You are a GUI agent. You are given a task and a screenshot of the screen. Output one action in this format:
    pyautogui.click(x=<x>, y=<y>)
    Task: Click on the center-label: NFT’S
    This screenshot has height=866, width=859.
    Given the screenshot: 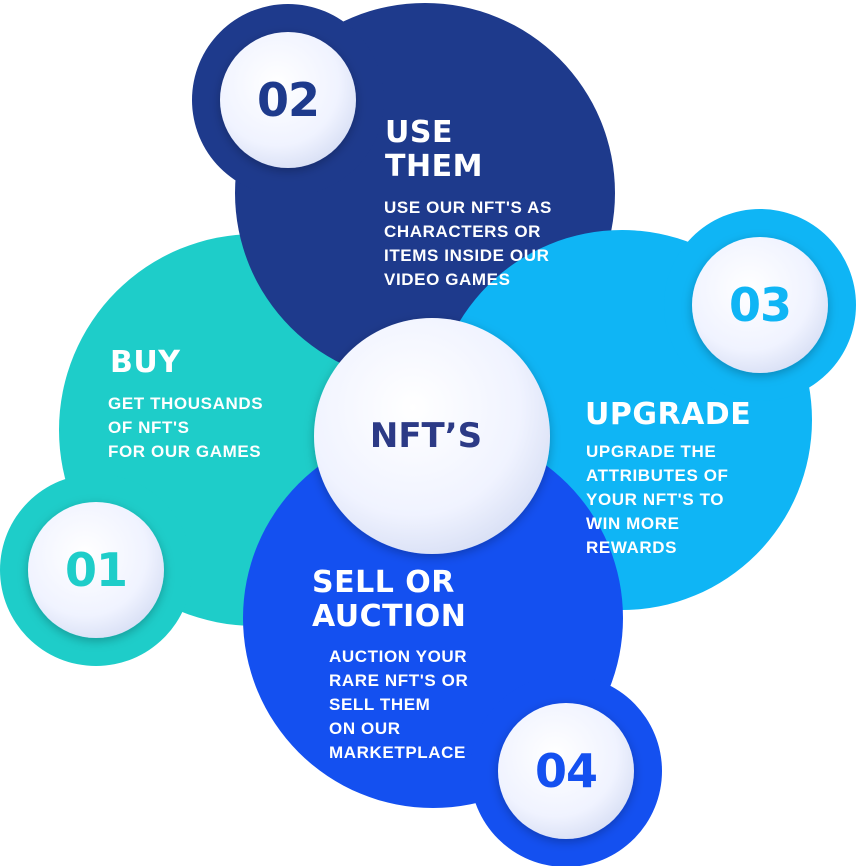 What is the action you would take?
    pyautogui.click(x=426, y=436)
    